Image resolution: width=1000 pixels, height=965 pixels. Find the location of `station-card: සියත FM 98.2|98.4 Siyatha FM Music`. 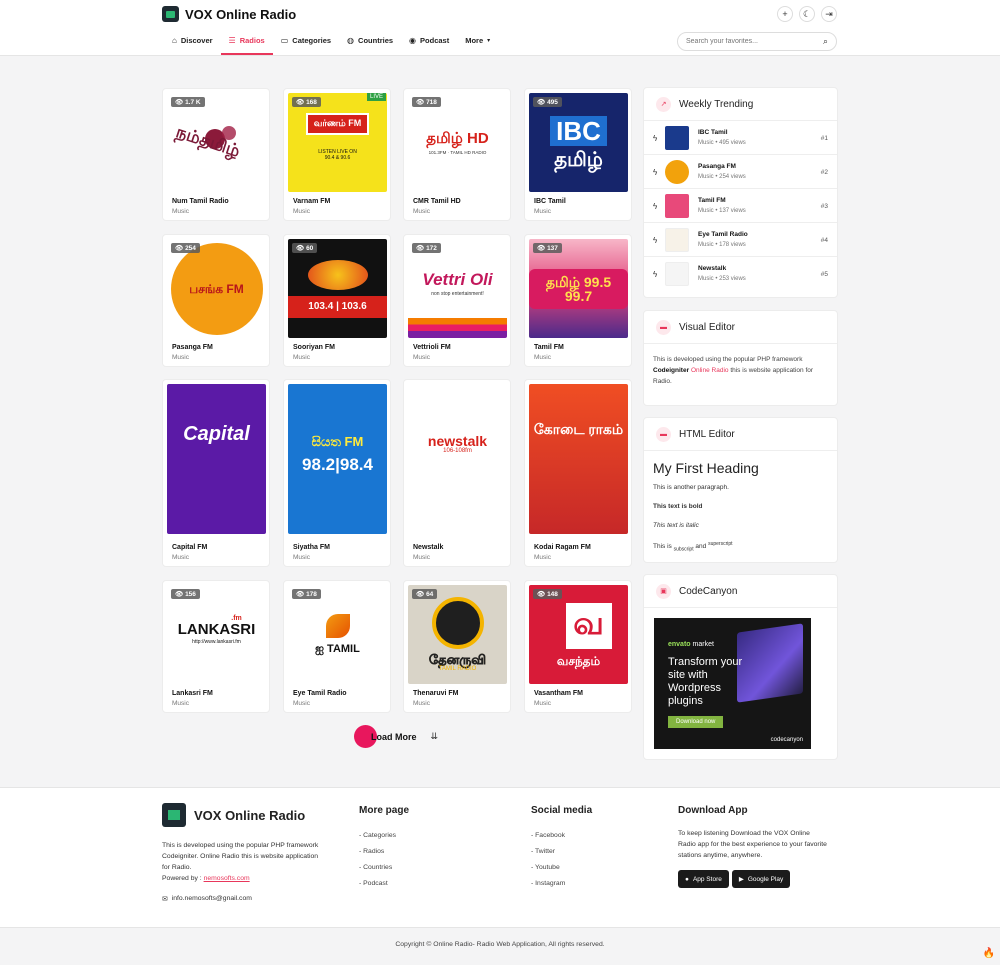

station-card: සියත FM 98.2|98.4 Siyatha FM Music is located at coordinates (337, 473).